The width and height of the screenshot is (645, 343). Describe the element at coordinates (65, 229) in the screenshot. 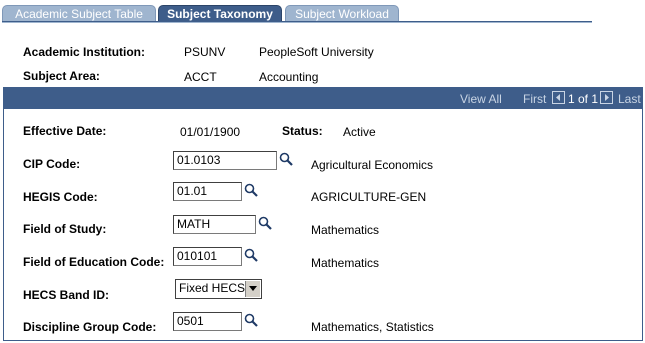

I see `field-of-study-label: Field of Study:` at that location.